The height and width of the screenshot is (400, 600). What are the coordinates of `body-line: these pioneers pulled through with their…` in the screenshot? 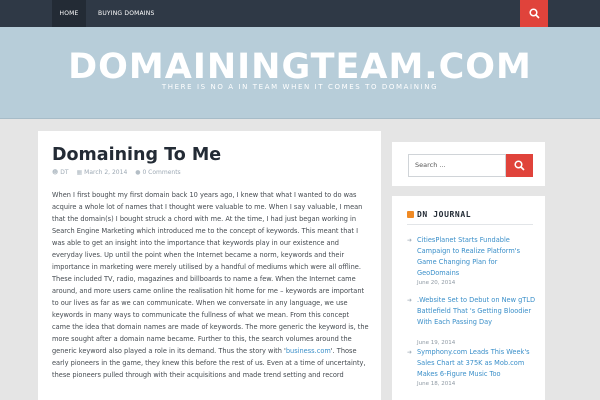 It's located at (198, 375).